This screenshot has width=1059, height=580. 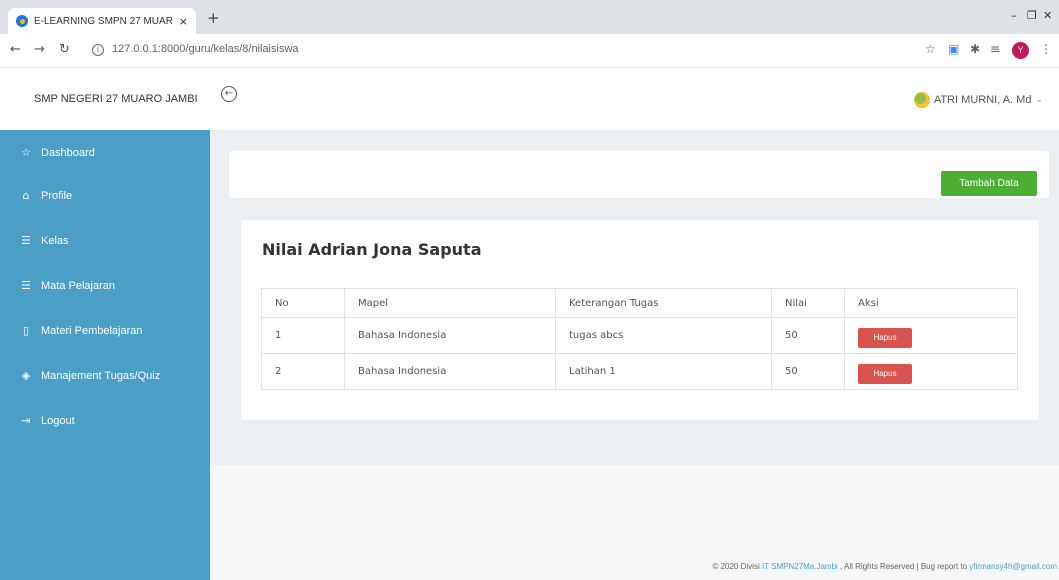 I want to click on sidebar-item-logout: ⇥ Logout, so click(x=47, y=421).